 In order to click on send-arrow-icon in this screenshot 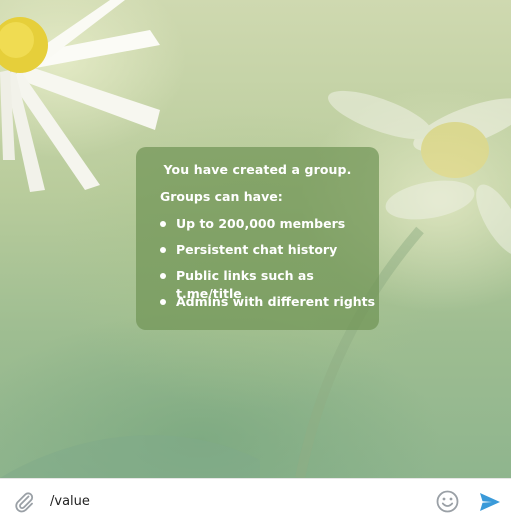, I will do `click(490, 502)`.